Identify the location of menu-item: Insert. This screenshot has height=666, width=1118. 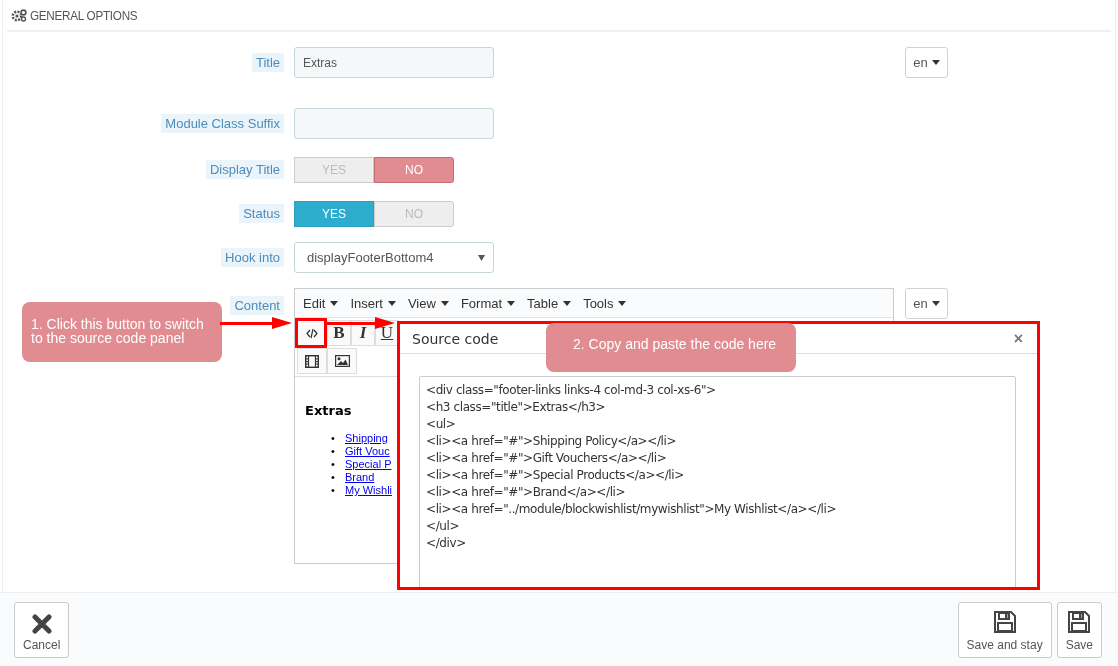
(373, 303).